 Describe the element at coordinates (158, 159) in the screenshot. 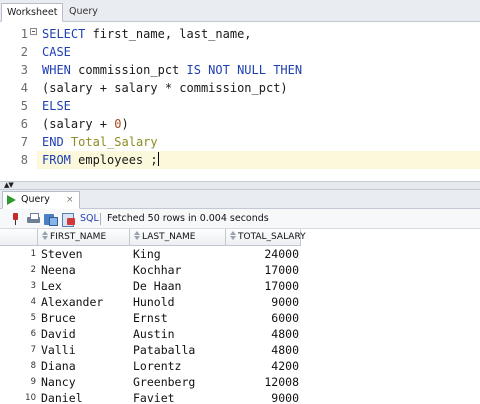

I see `text-caret` at that location.